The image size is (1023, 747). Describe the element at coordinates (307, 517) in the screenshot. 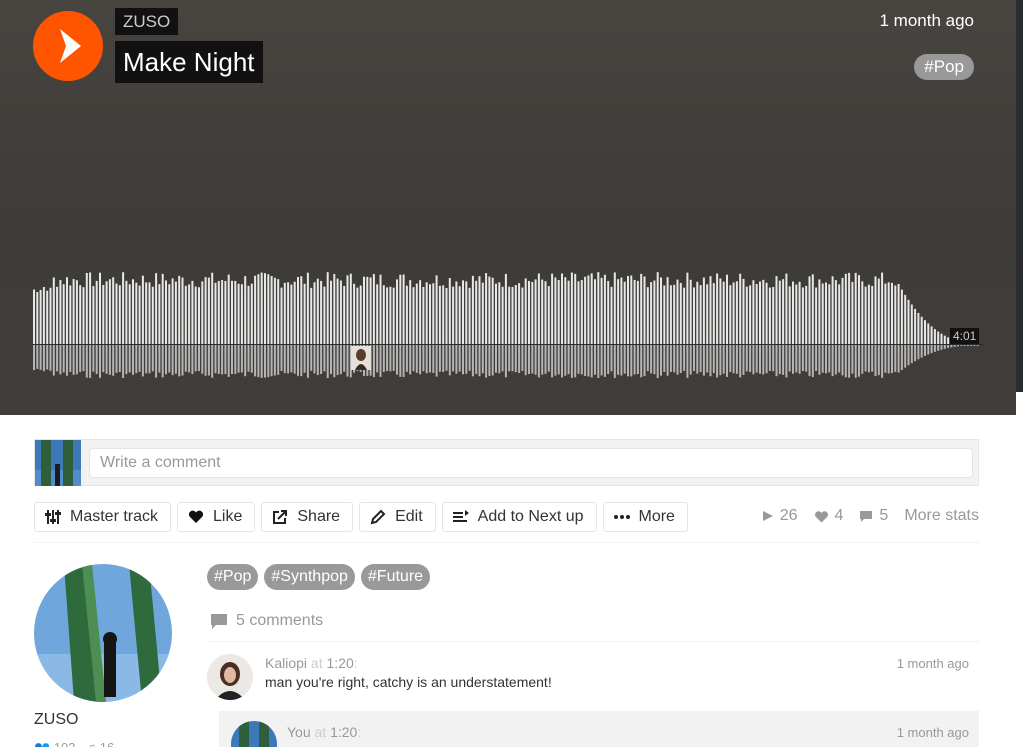

I see `share-button: Share` at that location.